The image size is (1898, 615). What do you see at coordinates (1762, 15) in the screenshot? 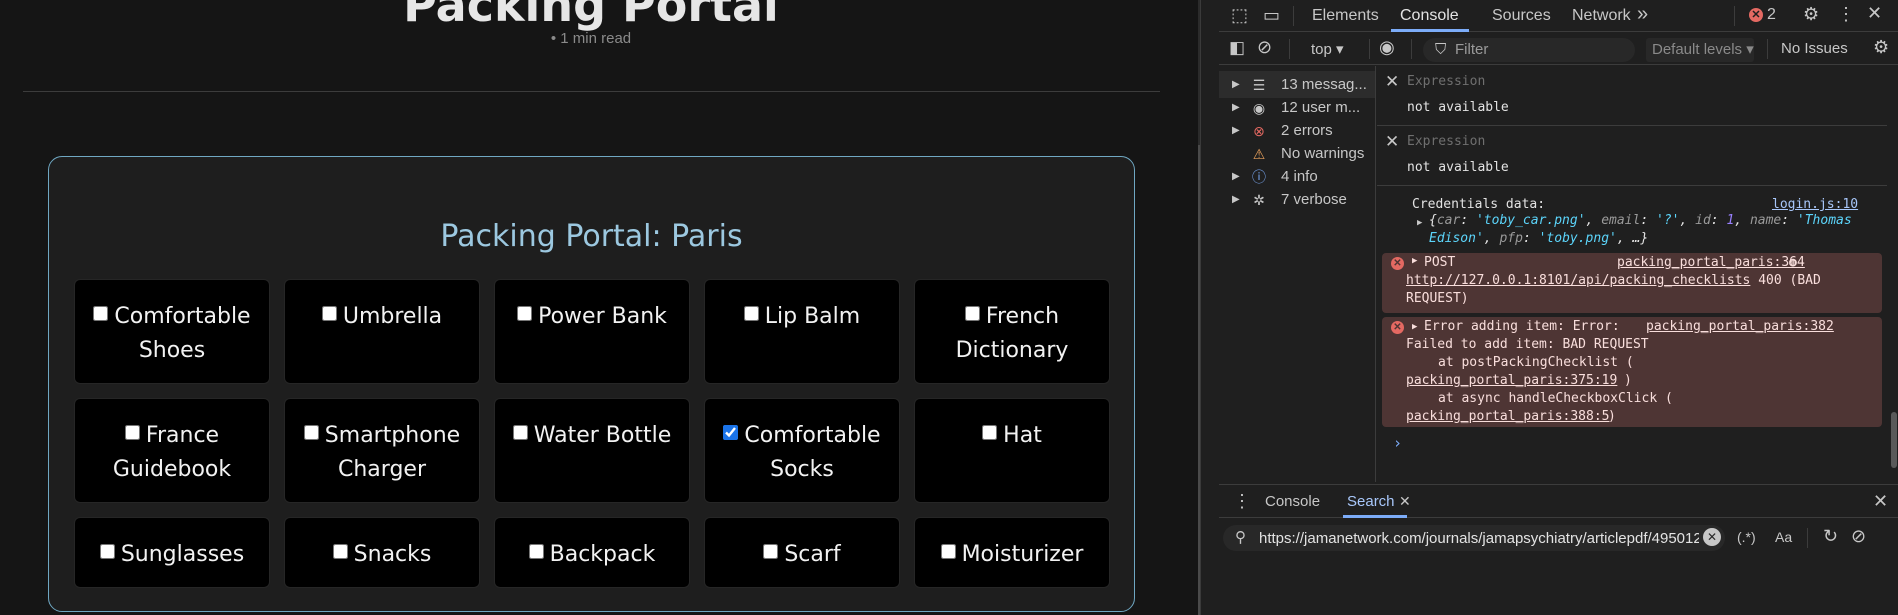
I see `error-count-badge: ✕ 2` at bounding box center [1762, 15].